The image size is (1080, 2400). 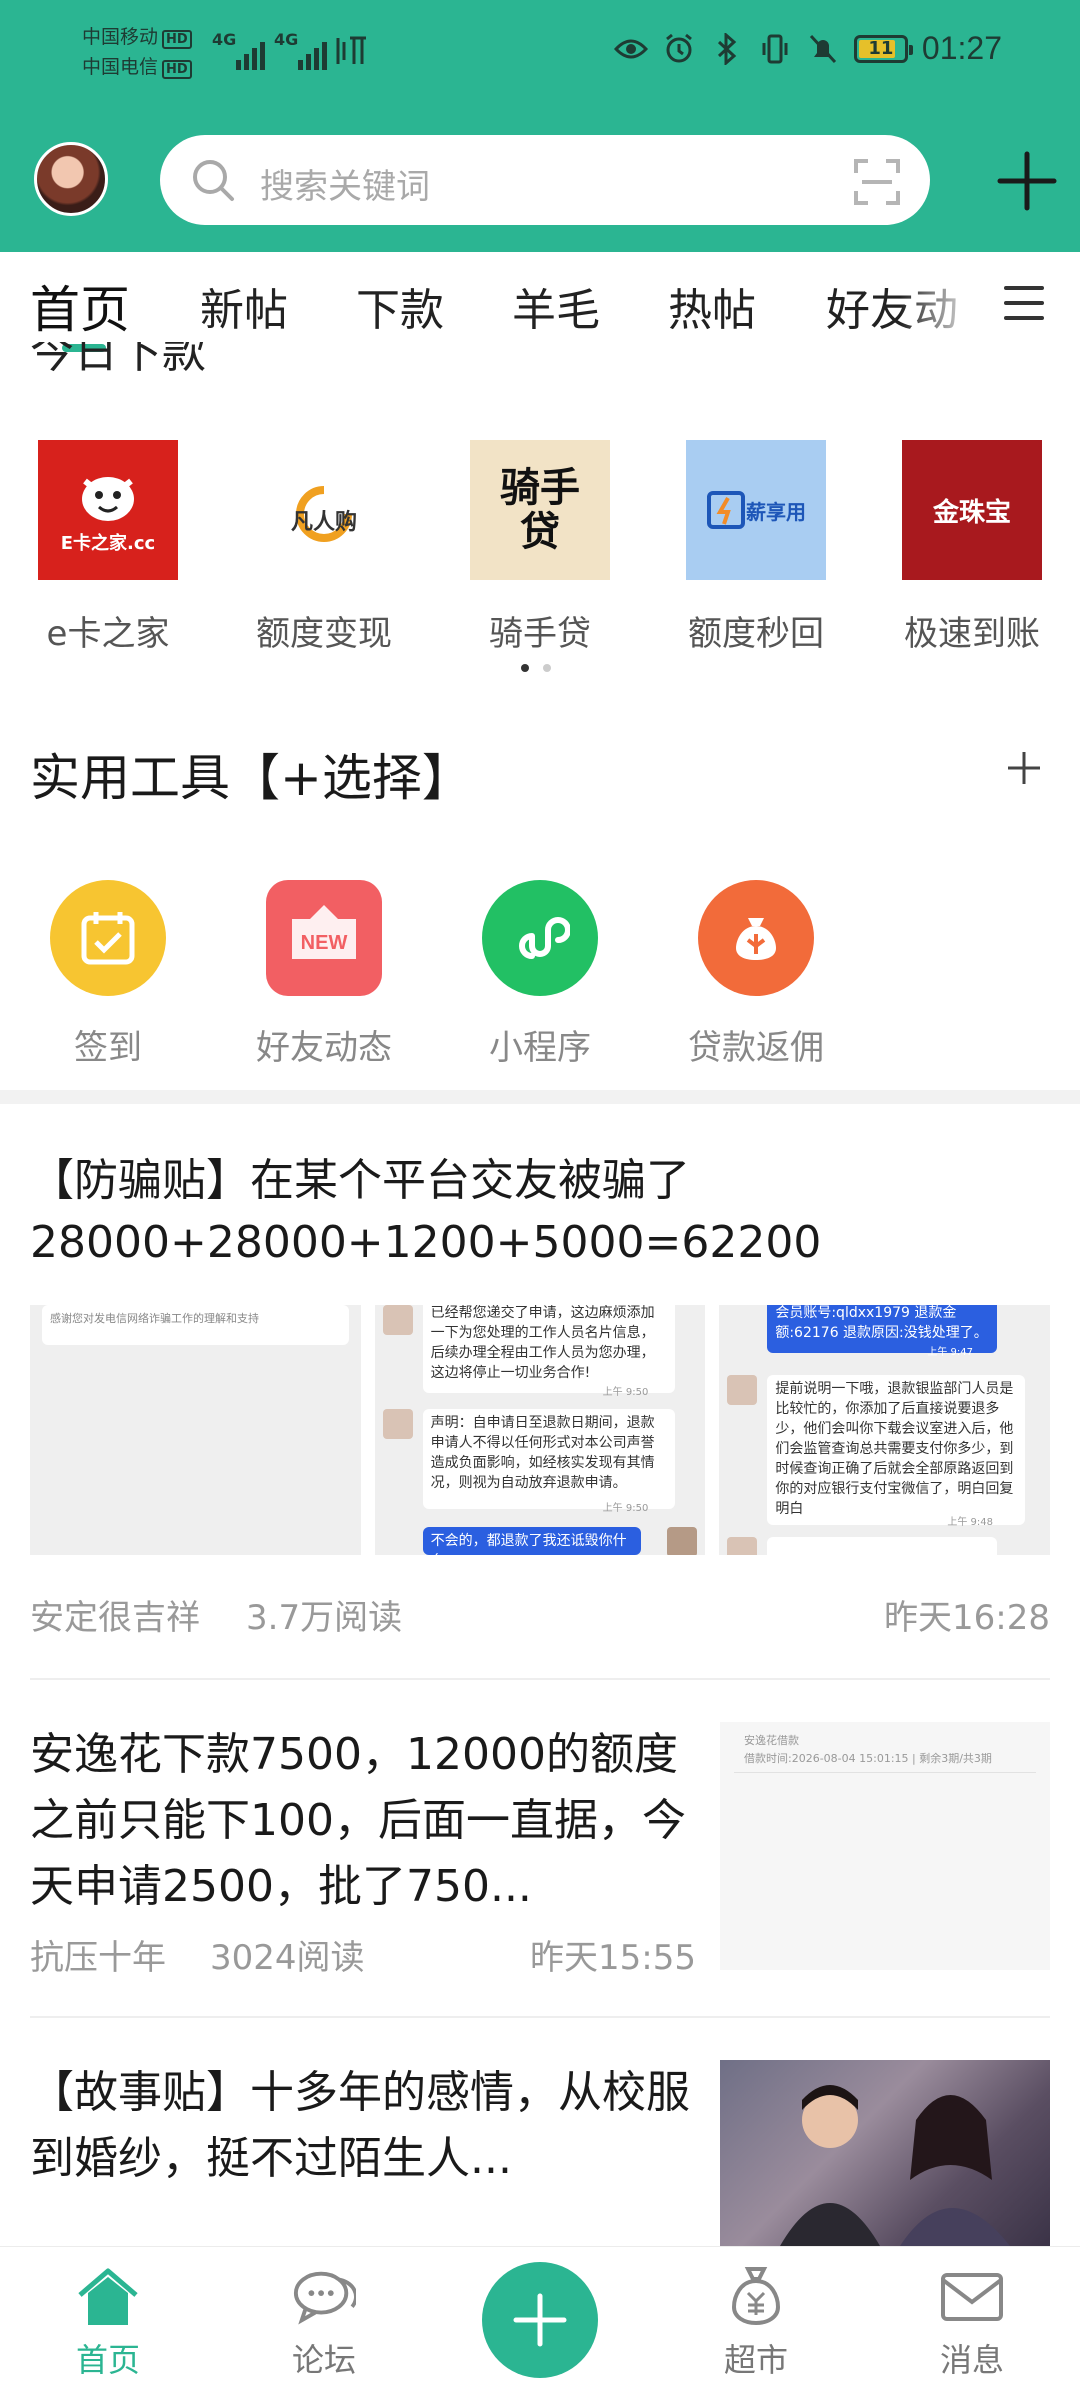 I want to click on add-button, so click(x=1027, y=181).